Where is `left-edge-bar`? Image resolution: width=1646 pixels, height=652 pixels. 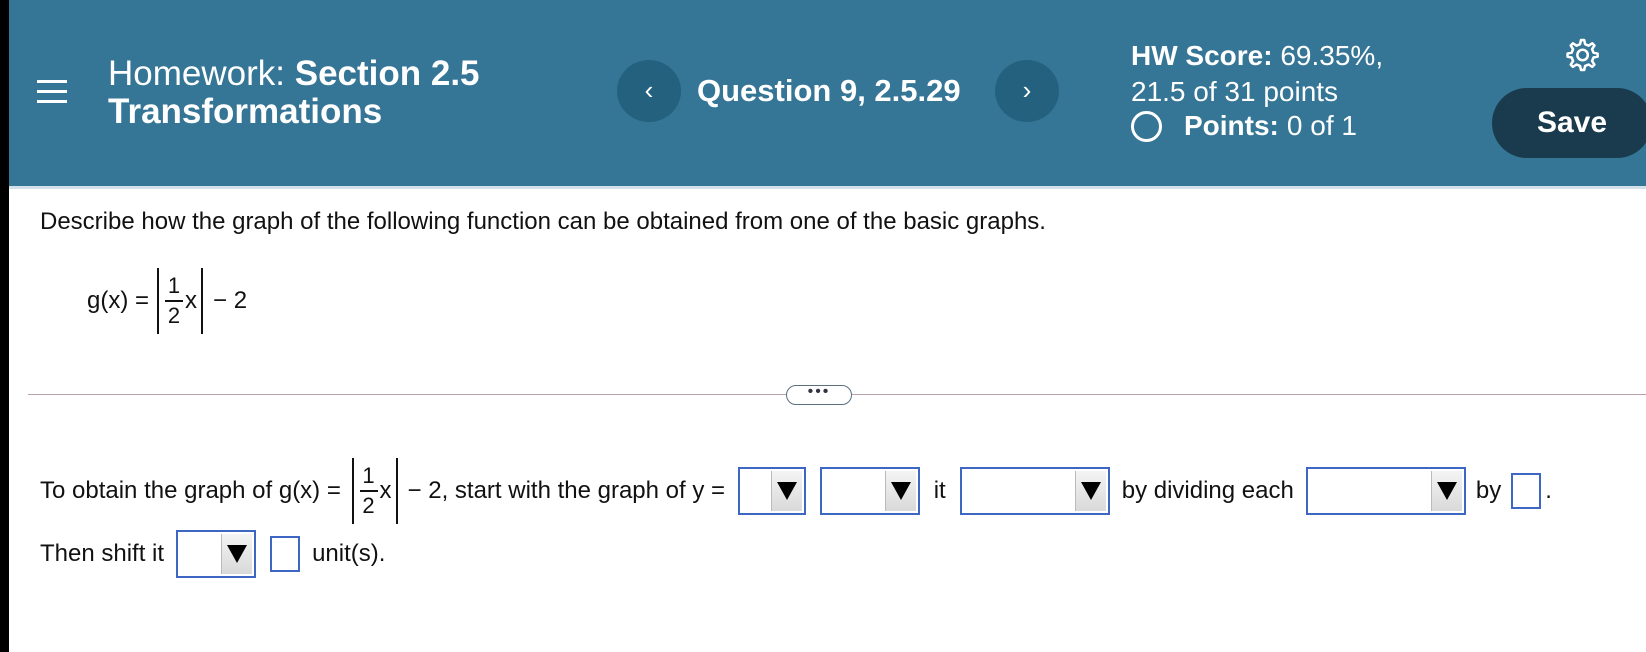 left-edge-bar is located at coordinates (4, 326).